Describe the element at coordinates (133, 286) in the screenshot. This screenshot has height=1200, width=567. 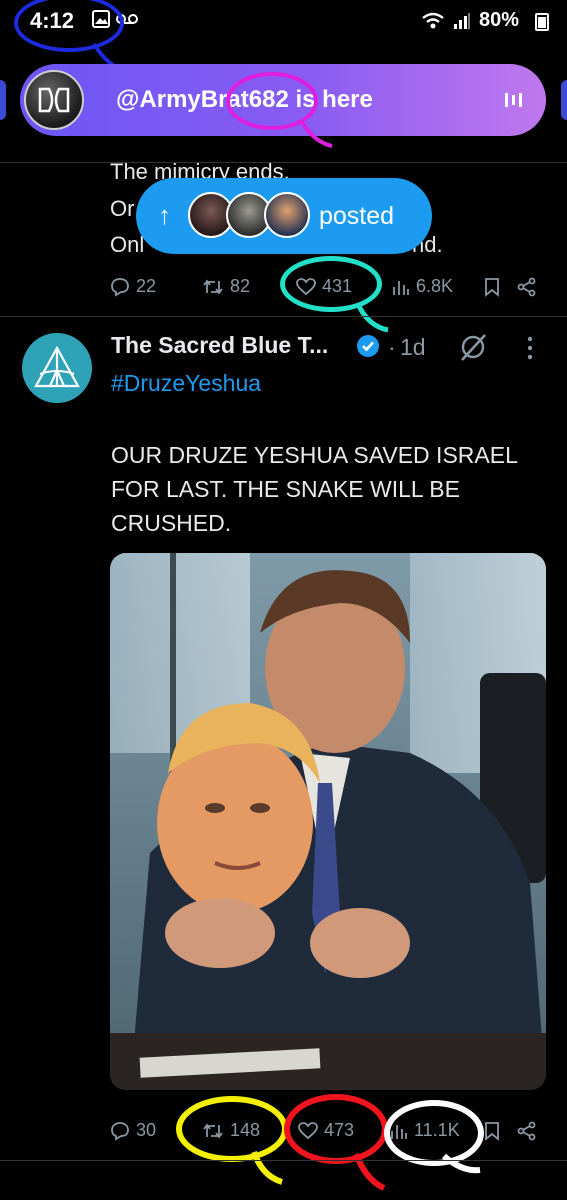
I see `reply-button: 22` at that location.